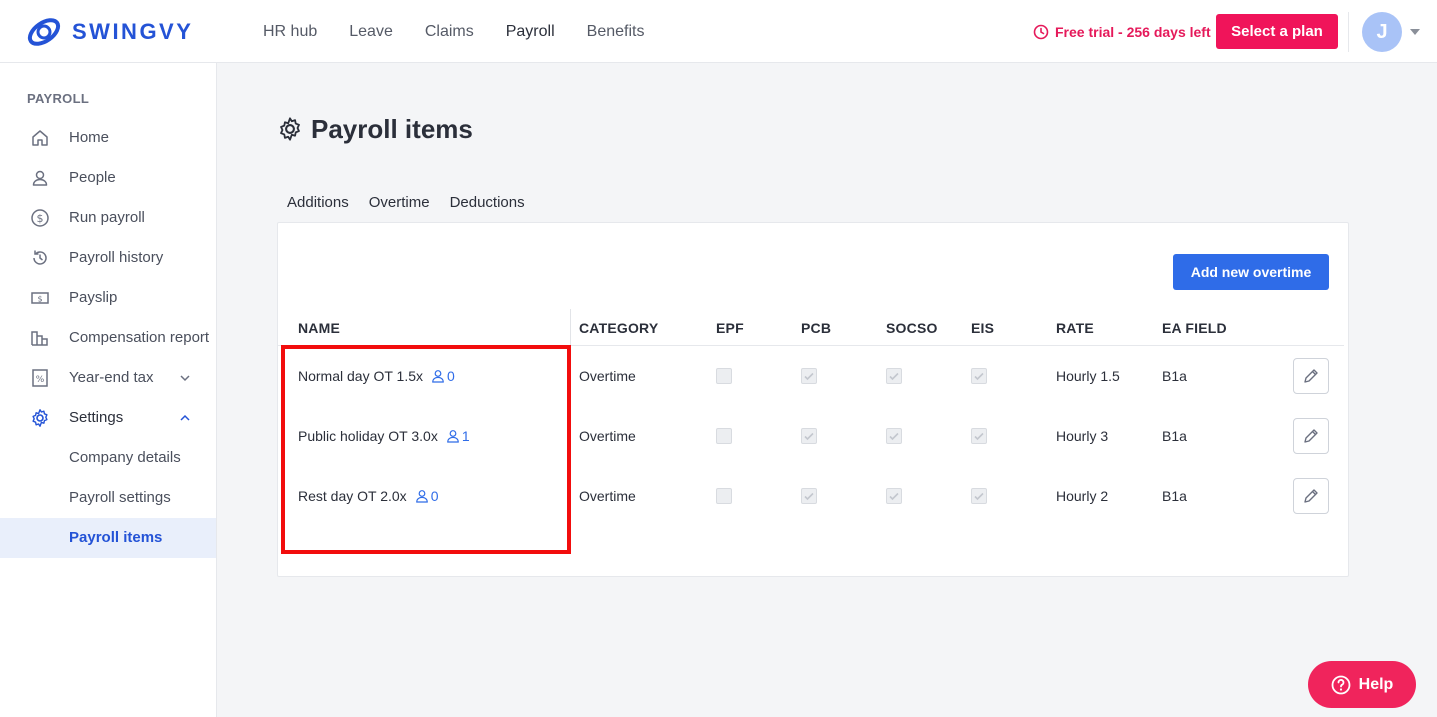  I want to click on sidebar-item-payslip: $ Payslip, so click(108, 298).